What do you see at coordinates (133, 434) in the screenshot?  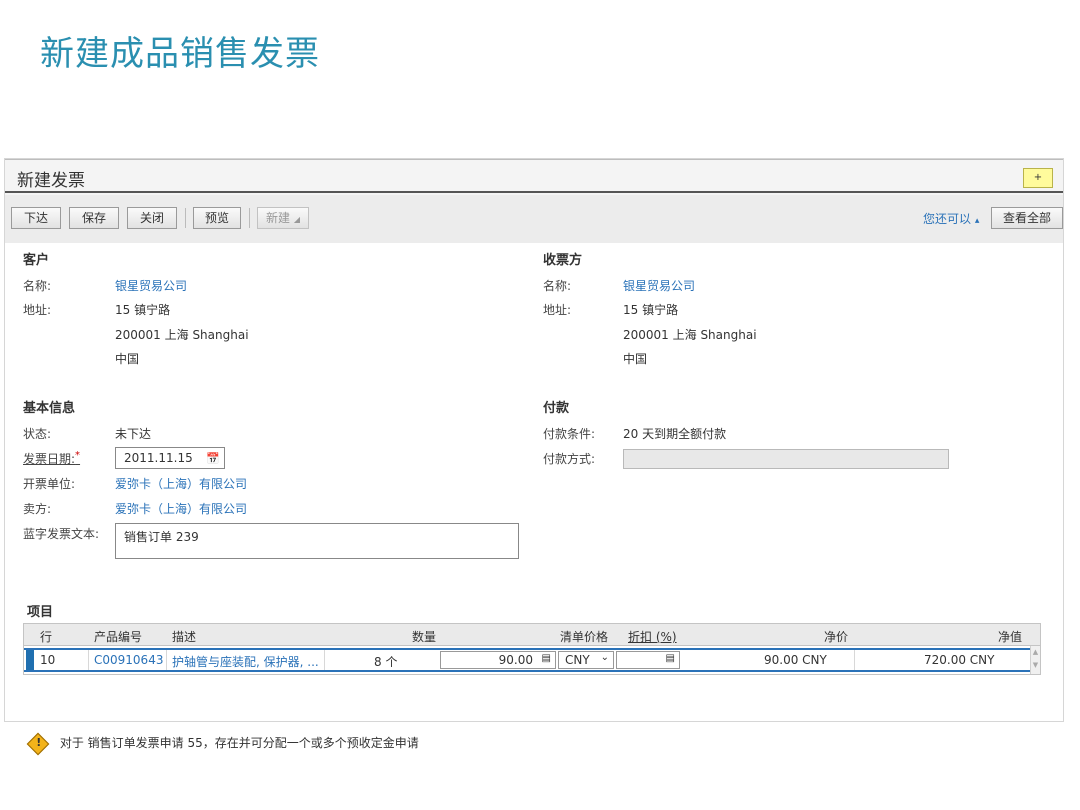 I see `status-value: 未下达` at bounding box center [133, 434].